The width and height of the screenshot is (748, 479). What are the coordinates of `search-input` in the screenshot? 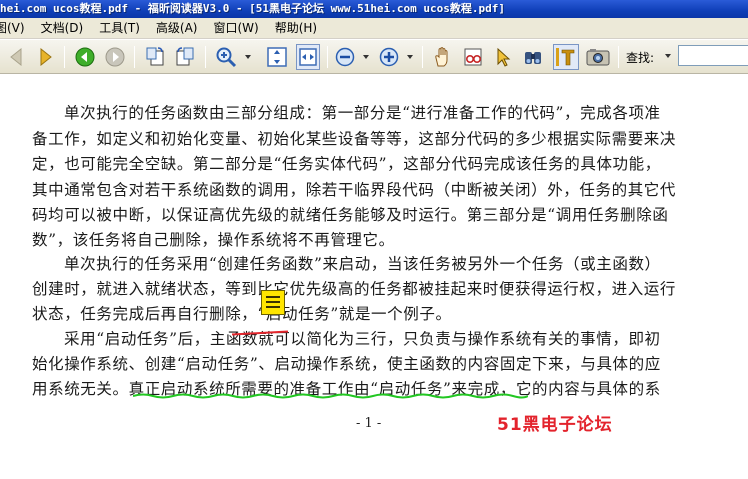 It's located at (713, 55).